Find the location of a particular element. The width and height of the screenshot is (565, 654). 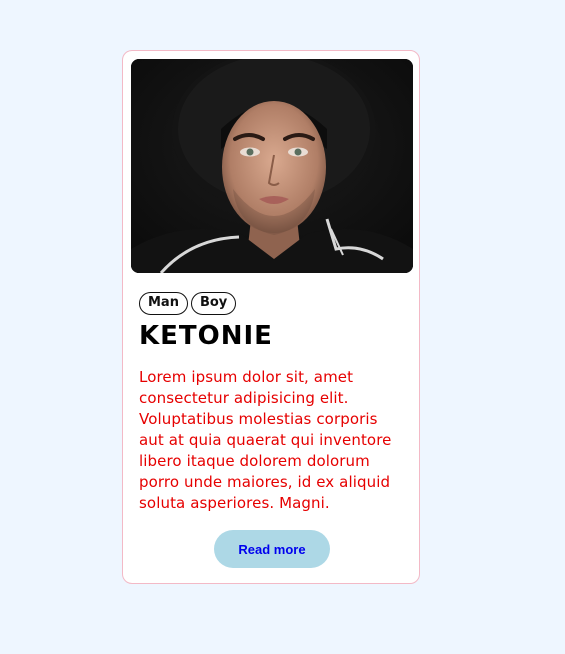

tag-boy: Boy is located at coordinates (213, 303).